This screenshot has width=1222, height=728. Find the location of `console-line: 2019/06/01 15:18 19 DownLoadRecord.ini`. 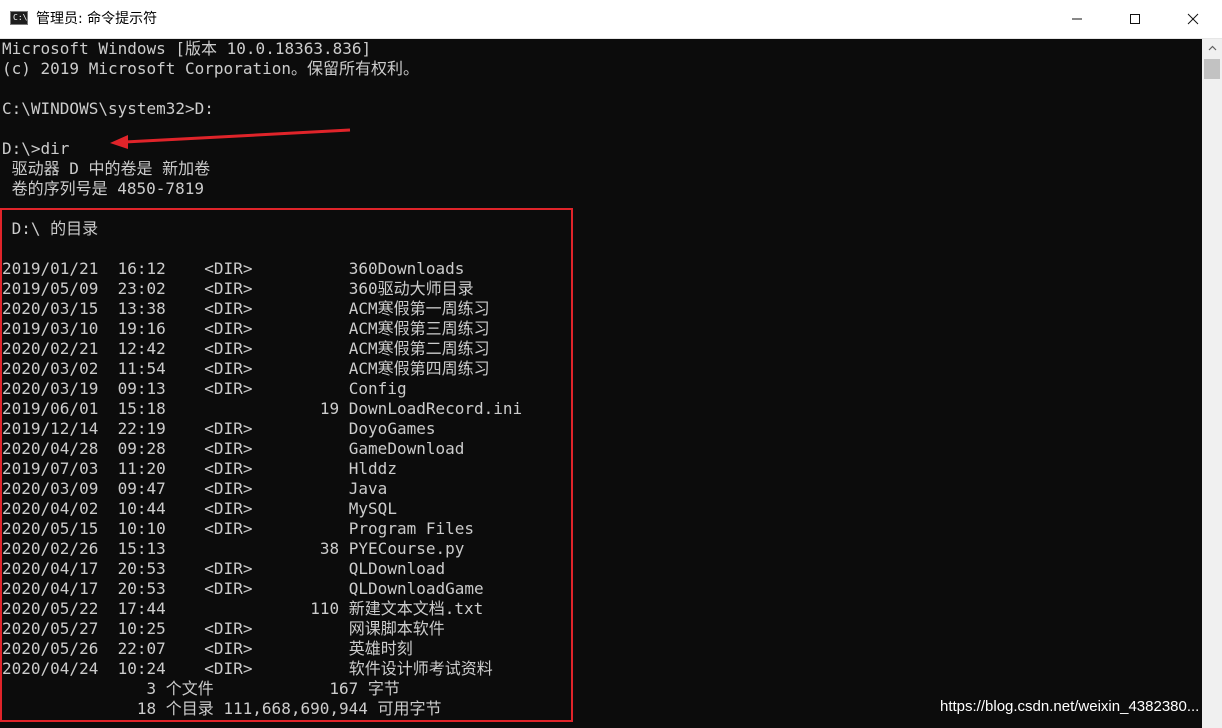

console-line: 2019/06/01 15:18 19 DownLoadRecord.ini is located at coordinates (262, 408).